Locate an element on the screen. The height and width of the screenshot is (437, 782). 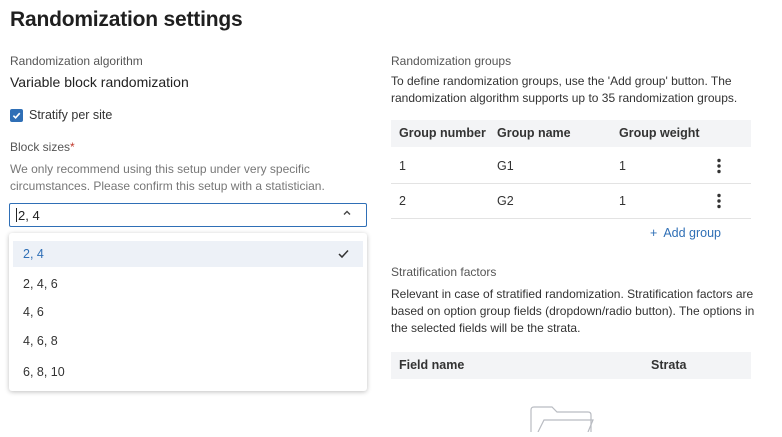
col-field-name: Field name is located at coordinates (432, 365).